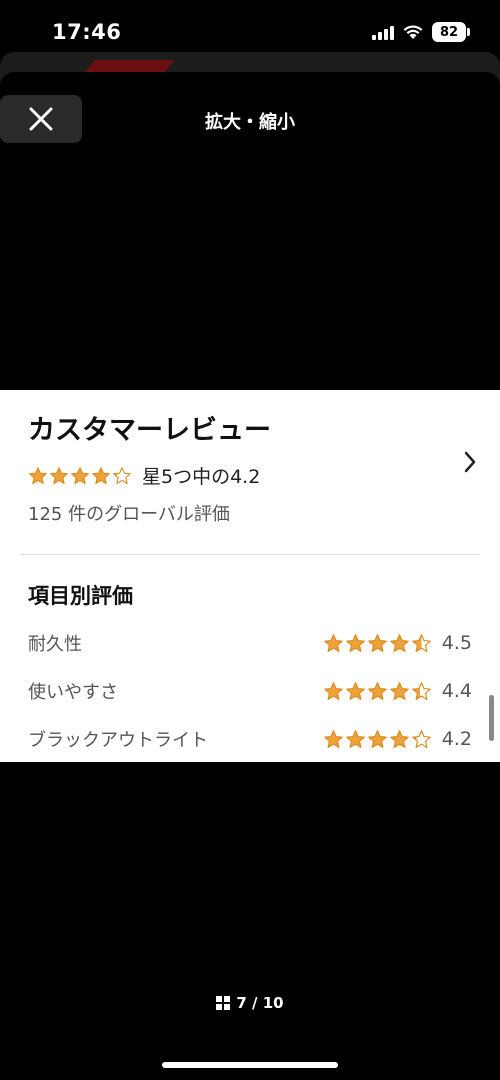 Image resolution: width=500 pixels, height=1080 pixels. What do you see at coordinates (201, 477) in the screenshot?
I see `overall-rating-text: 星5つ中の4.2` at bounding box center [201, 477].